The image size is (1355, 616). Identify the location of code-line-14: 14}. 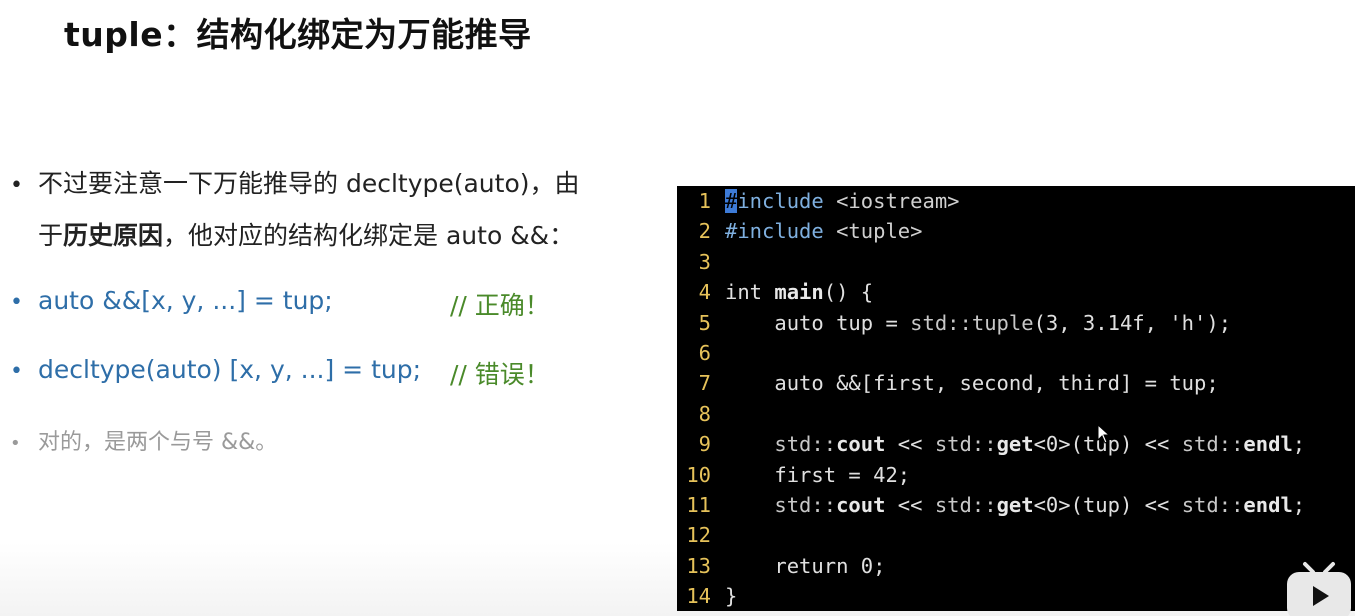
(707, 596).